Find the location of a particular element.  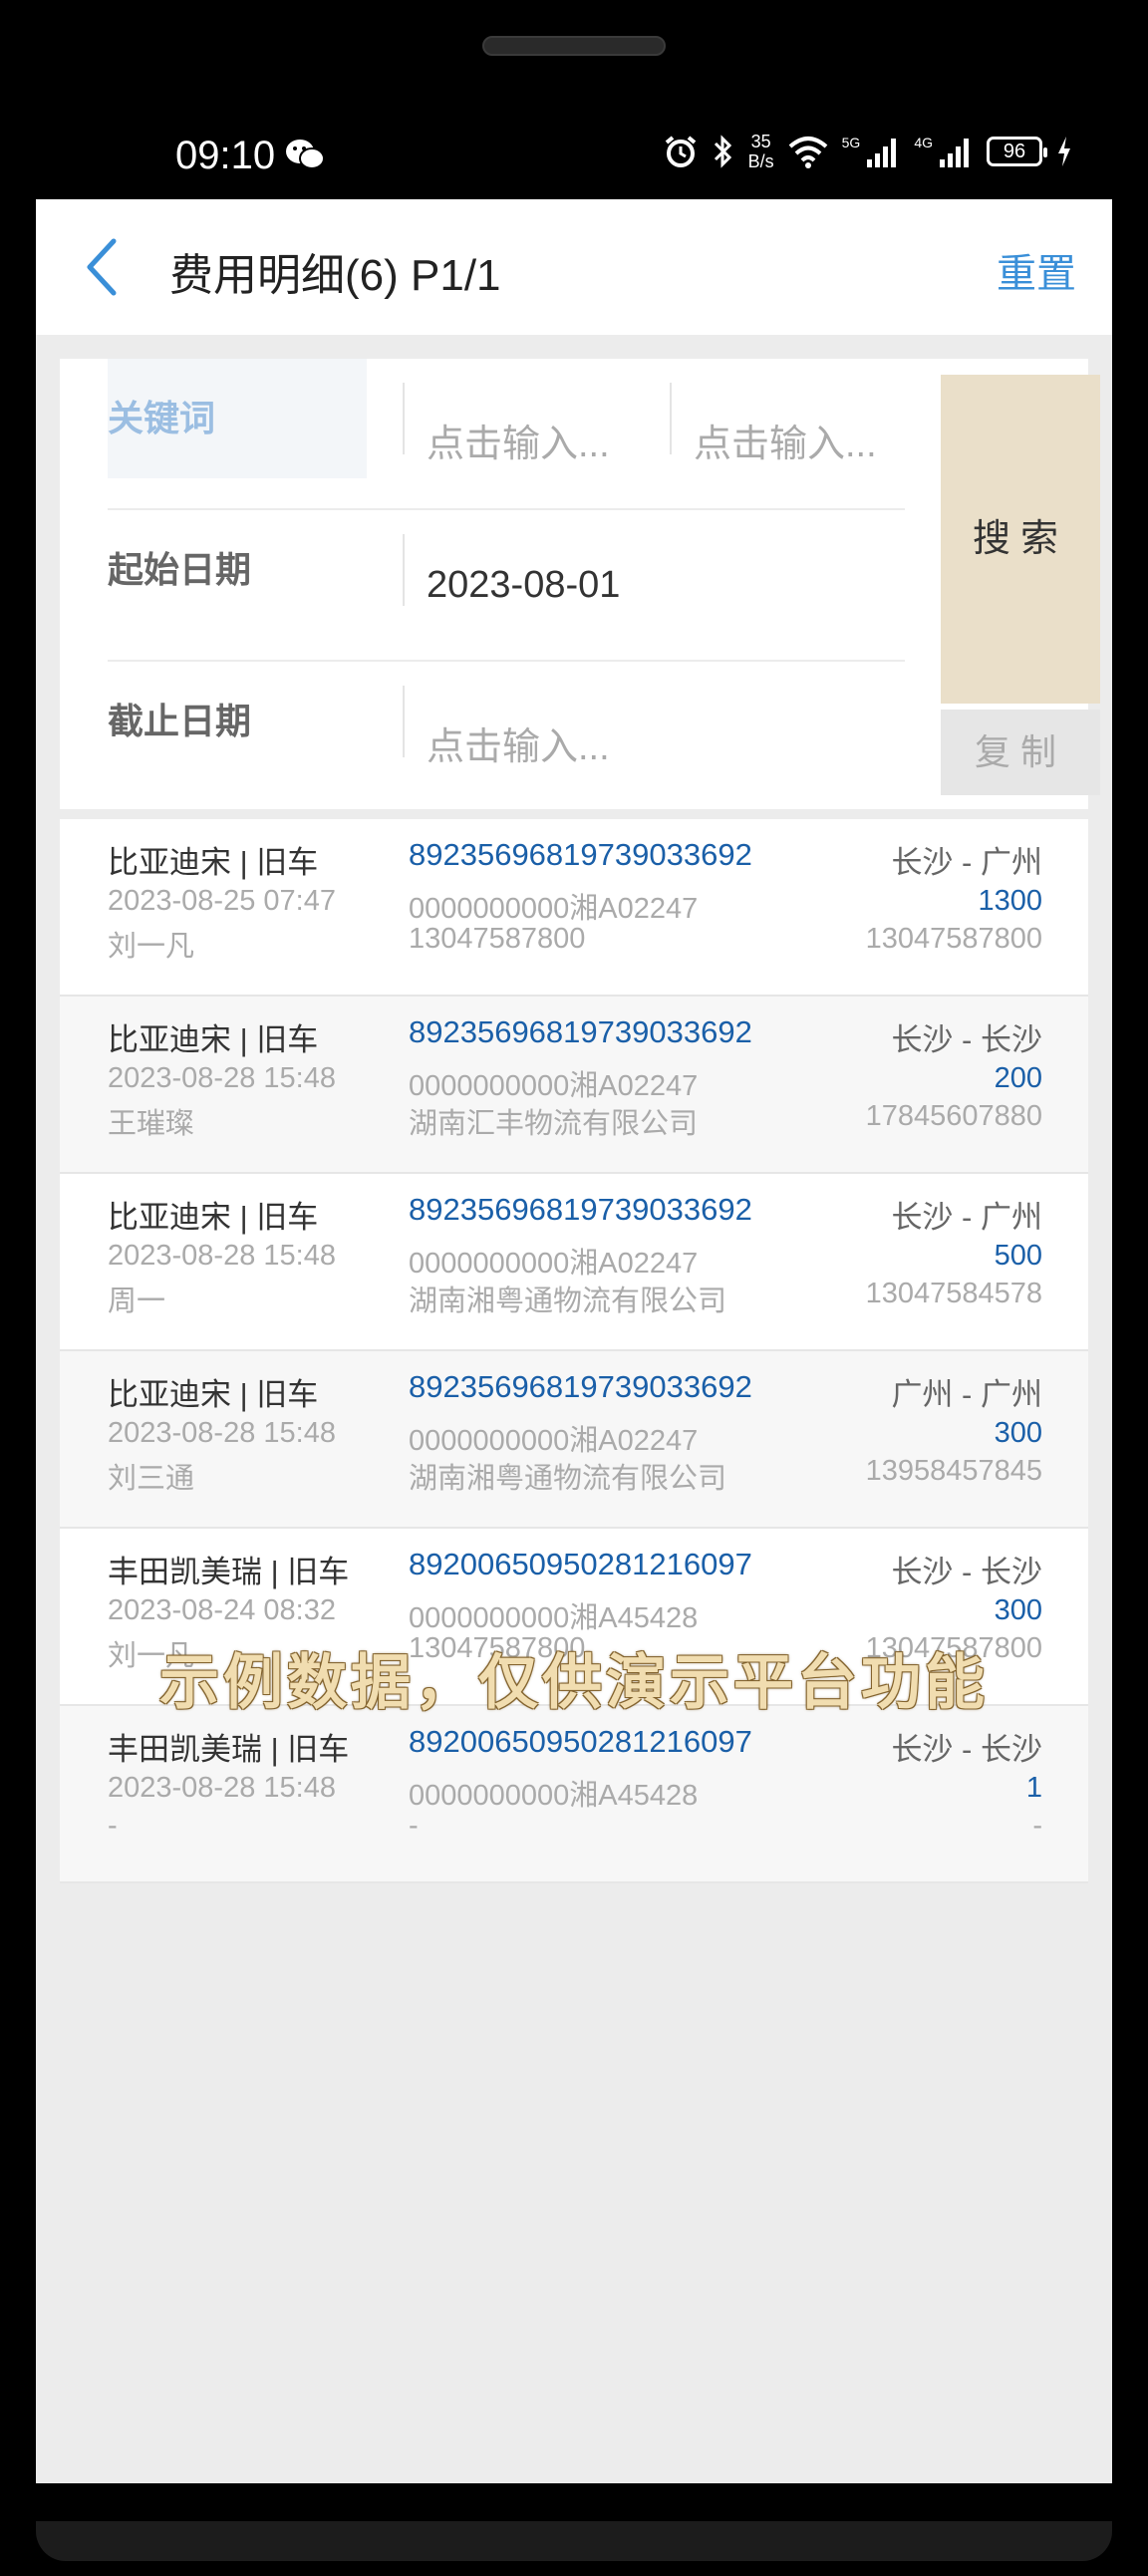

company-name: 13047587800 is located at coordinates (497, 939).